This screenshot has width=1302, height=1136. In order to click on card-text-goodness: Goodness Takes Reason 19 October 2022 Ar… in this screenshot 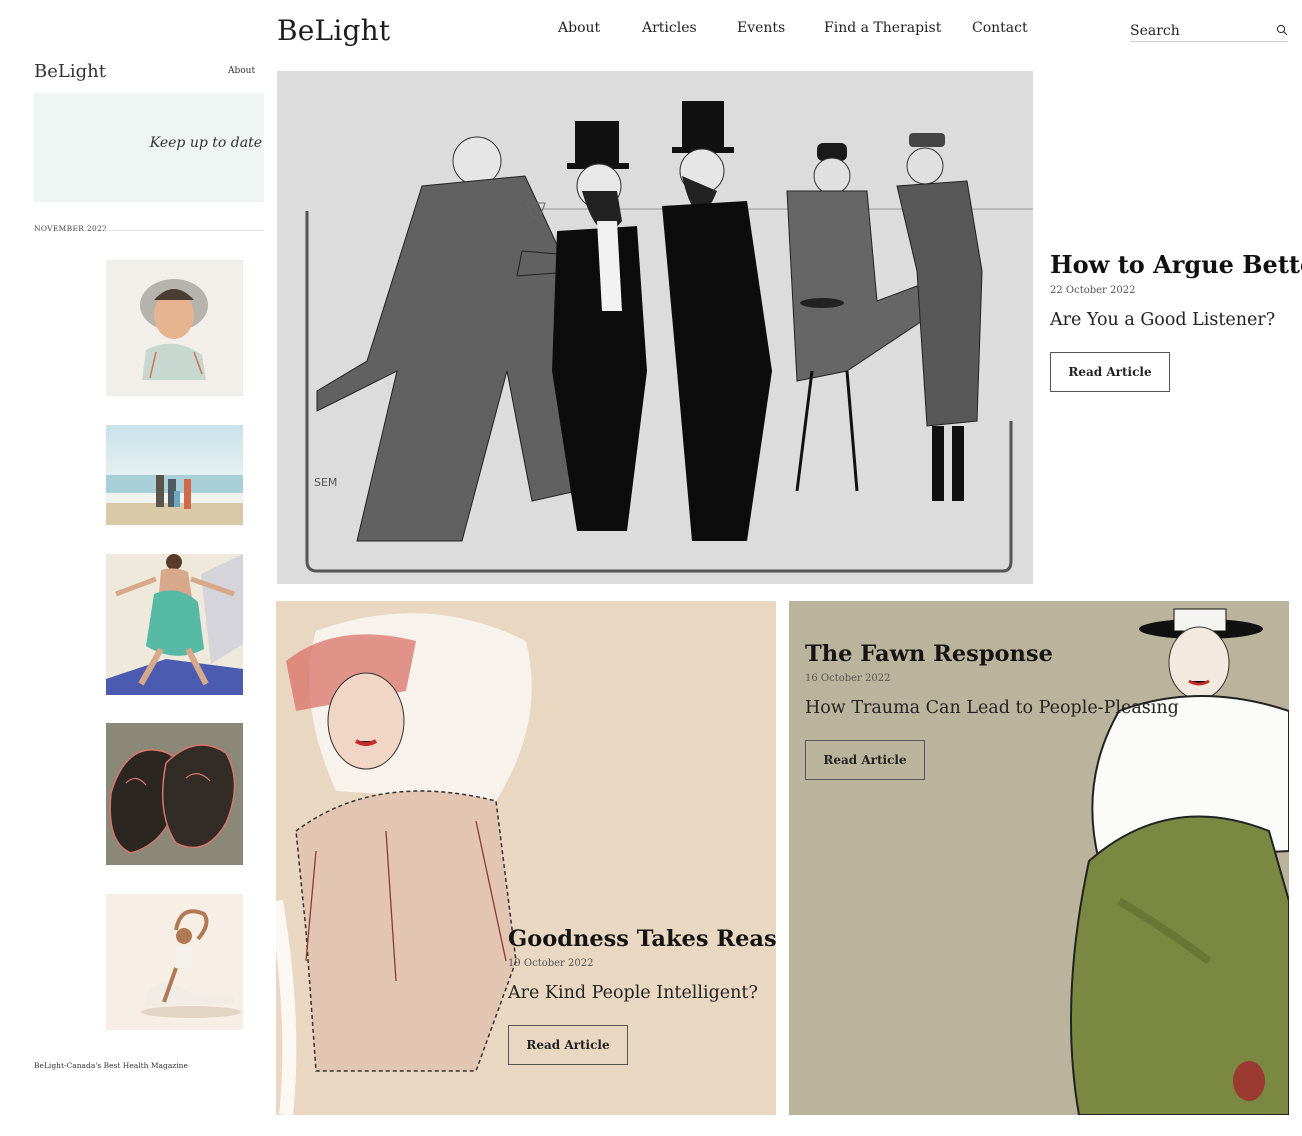, I will do `click(642, 995)`.